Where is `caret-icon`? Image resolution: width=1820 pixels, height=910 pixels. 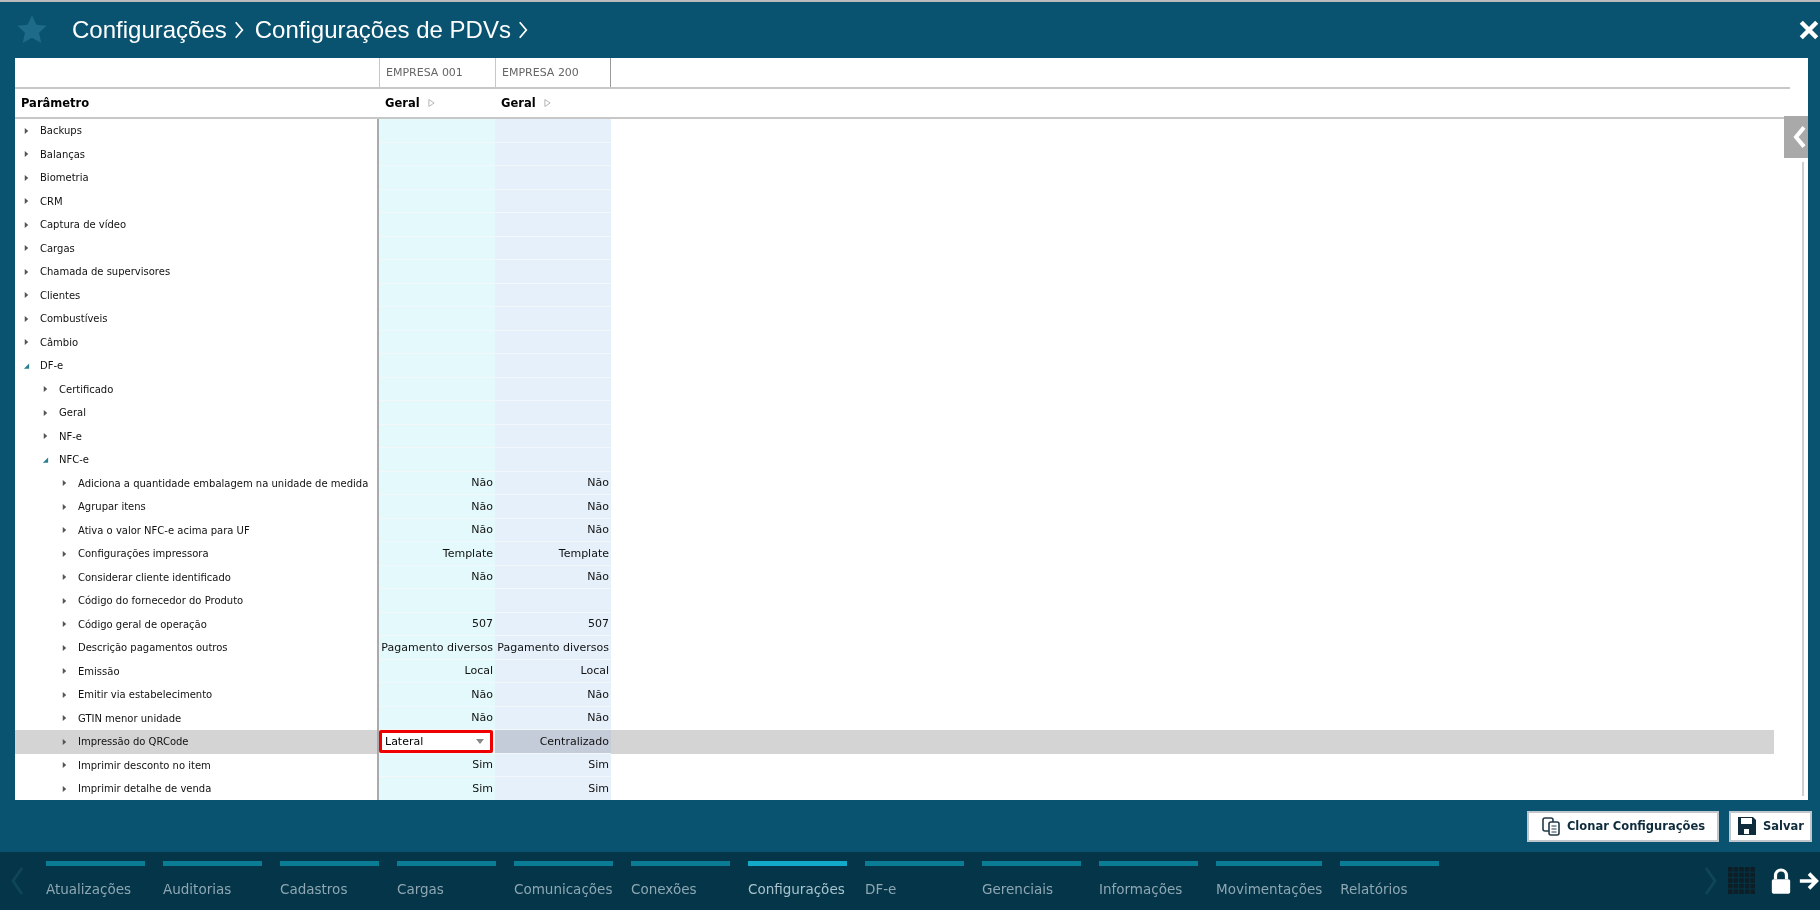
caret-icon is located at coordinates (480, 741).